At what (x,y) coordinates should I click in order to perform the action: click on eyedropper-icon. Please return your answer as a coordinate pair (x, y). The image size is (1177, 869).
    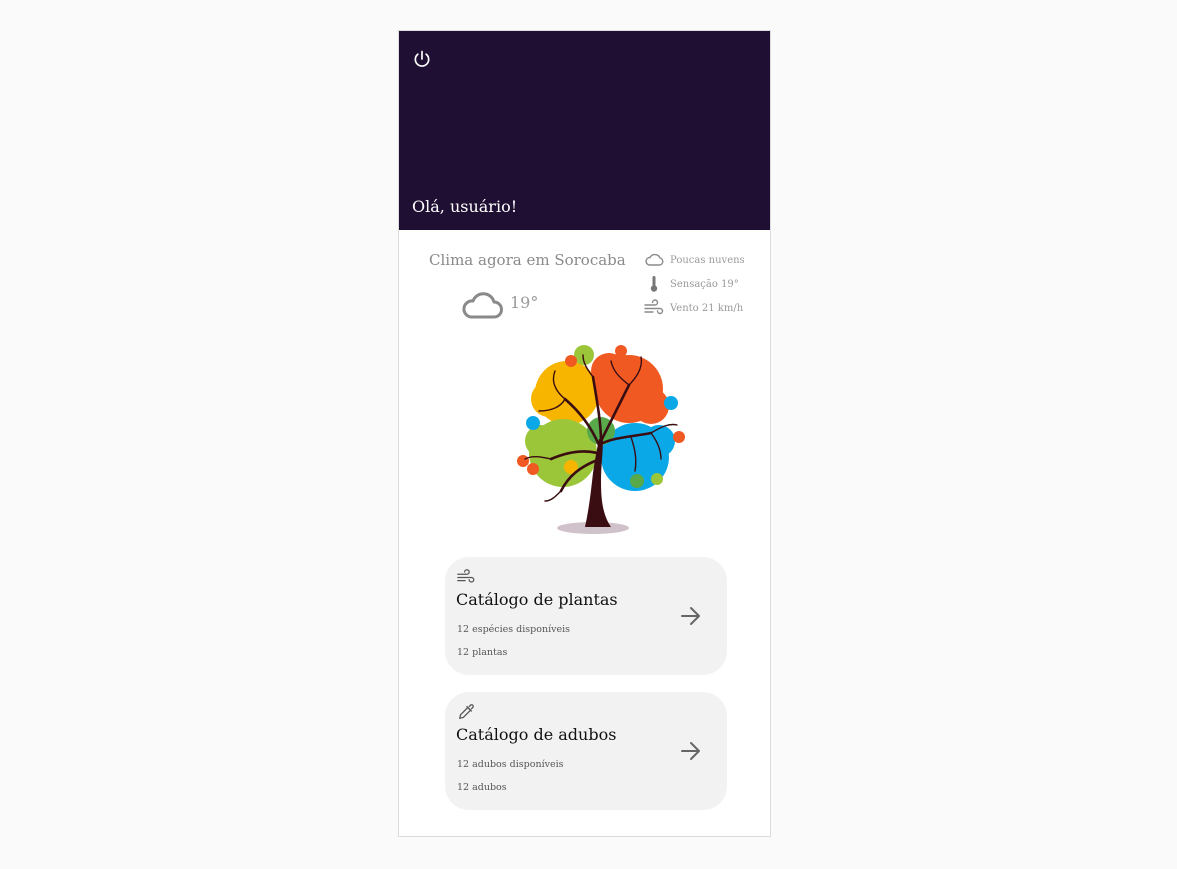
    Looking at the image, I should click on (466, 711).